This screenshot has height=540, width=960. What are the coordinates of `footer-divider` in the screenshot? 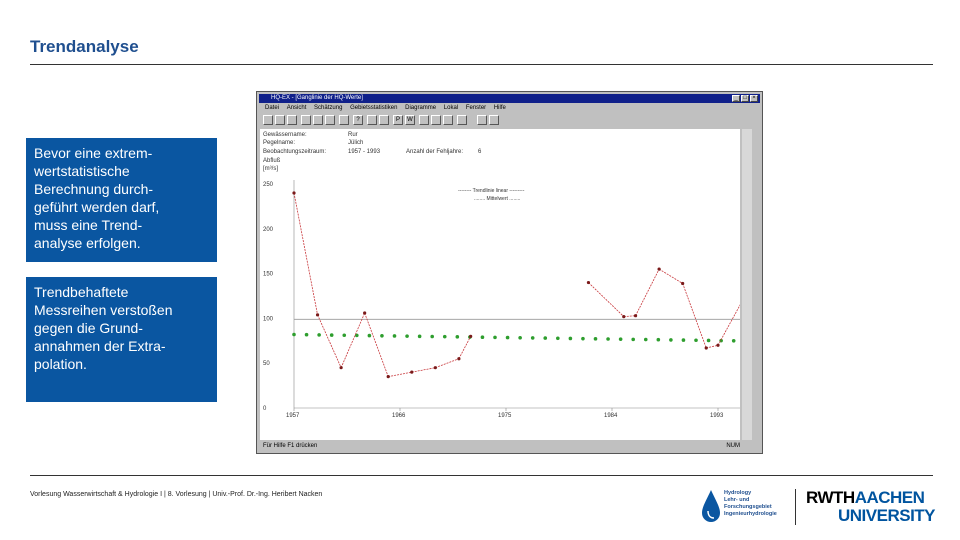 It's located at (481, 475).